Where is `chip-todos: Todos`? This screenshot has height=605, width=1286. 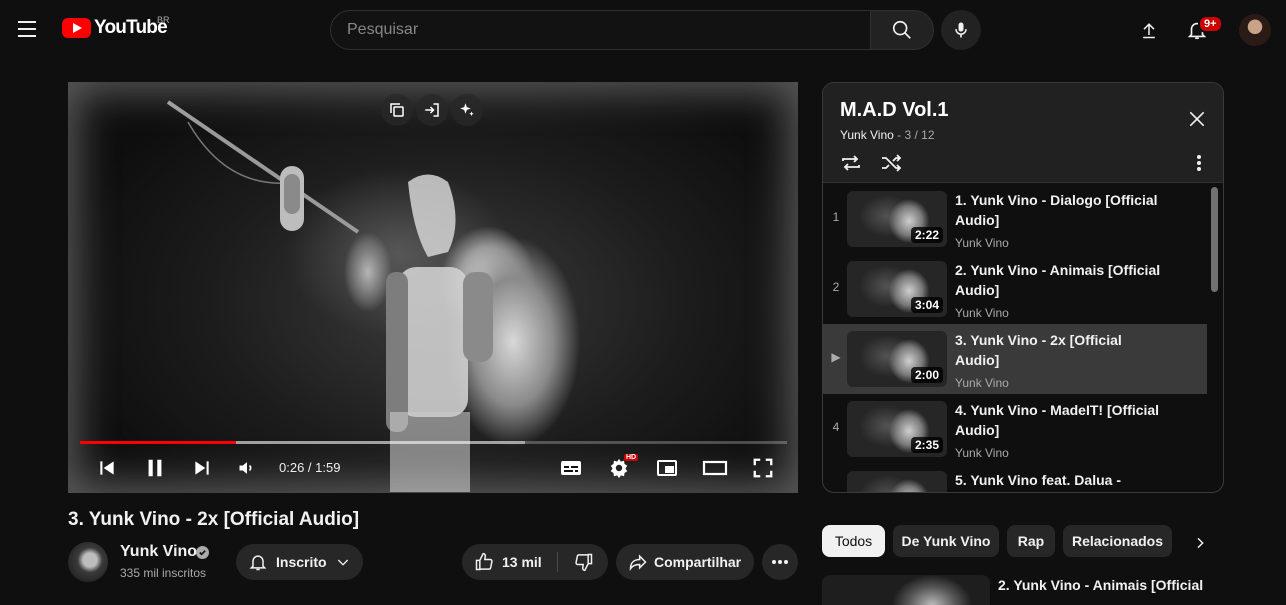
chip-todos: Todos is located at coordinates (853, 541).